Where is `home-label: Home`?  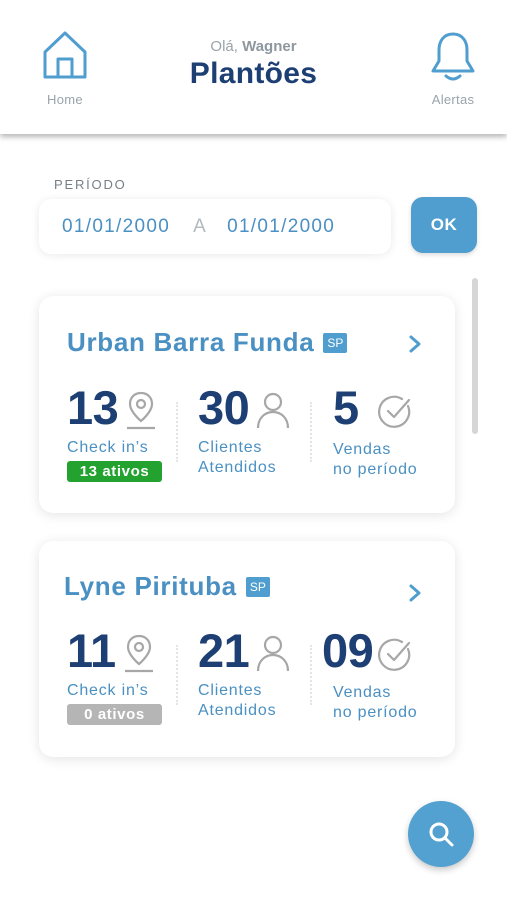
home-label: Home is located at coordinates (65, 99).